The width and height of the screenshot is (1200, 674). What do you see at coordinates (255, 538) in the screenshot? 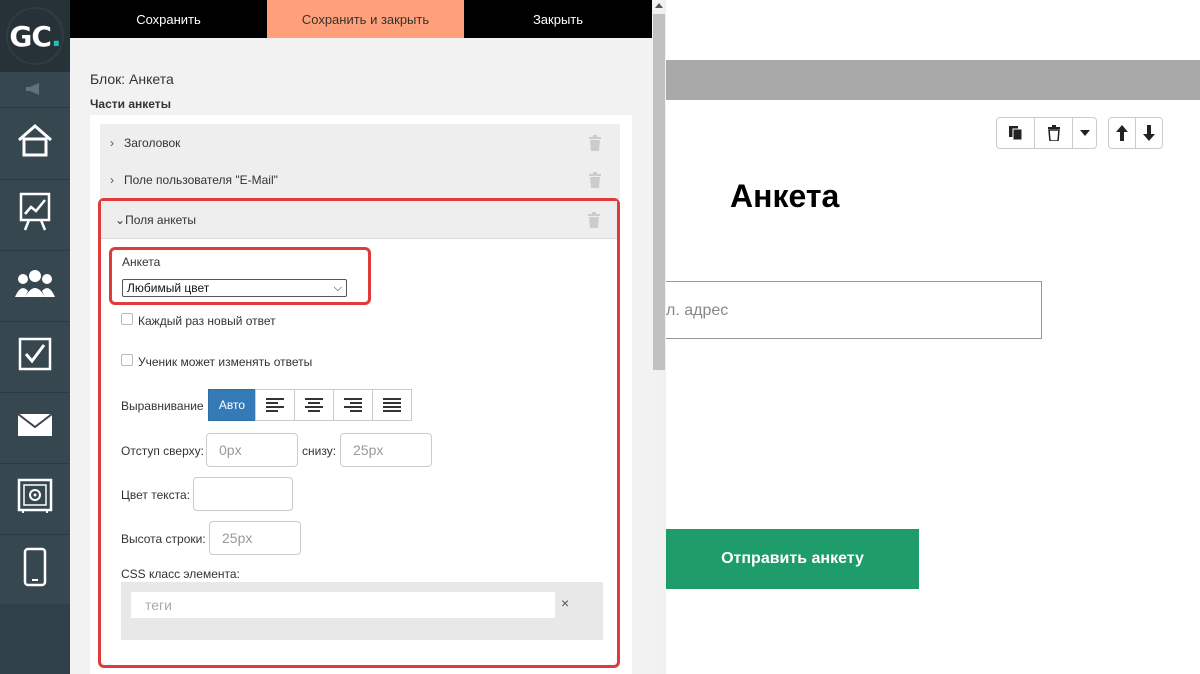
I see `line-height-input: 25px` at bounding box center [255, 538].